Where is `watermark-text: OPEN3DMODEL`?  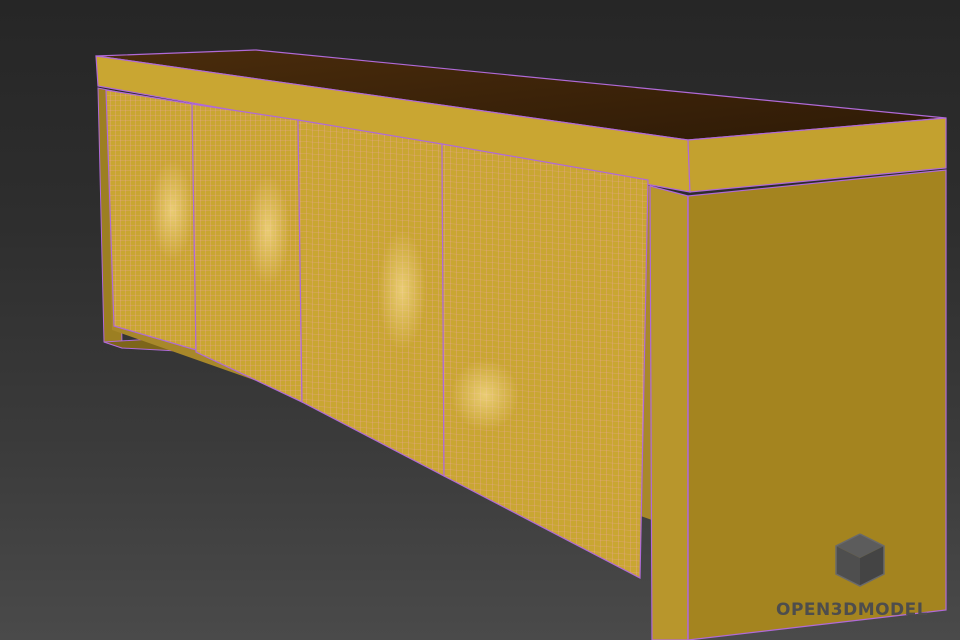 watermark-text: OPEN3DMODEL is located at coordinates (852, 610).